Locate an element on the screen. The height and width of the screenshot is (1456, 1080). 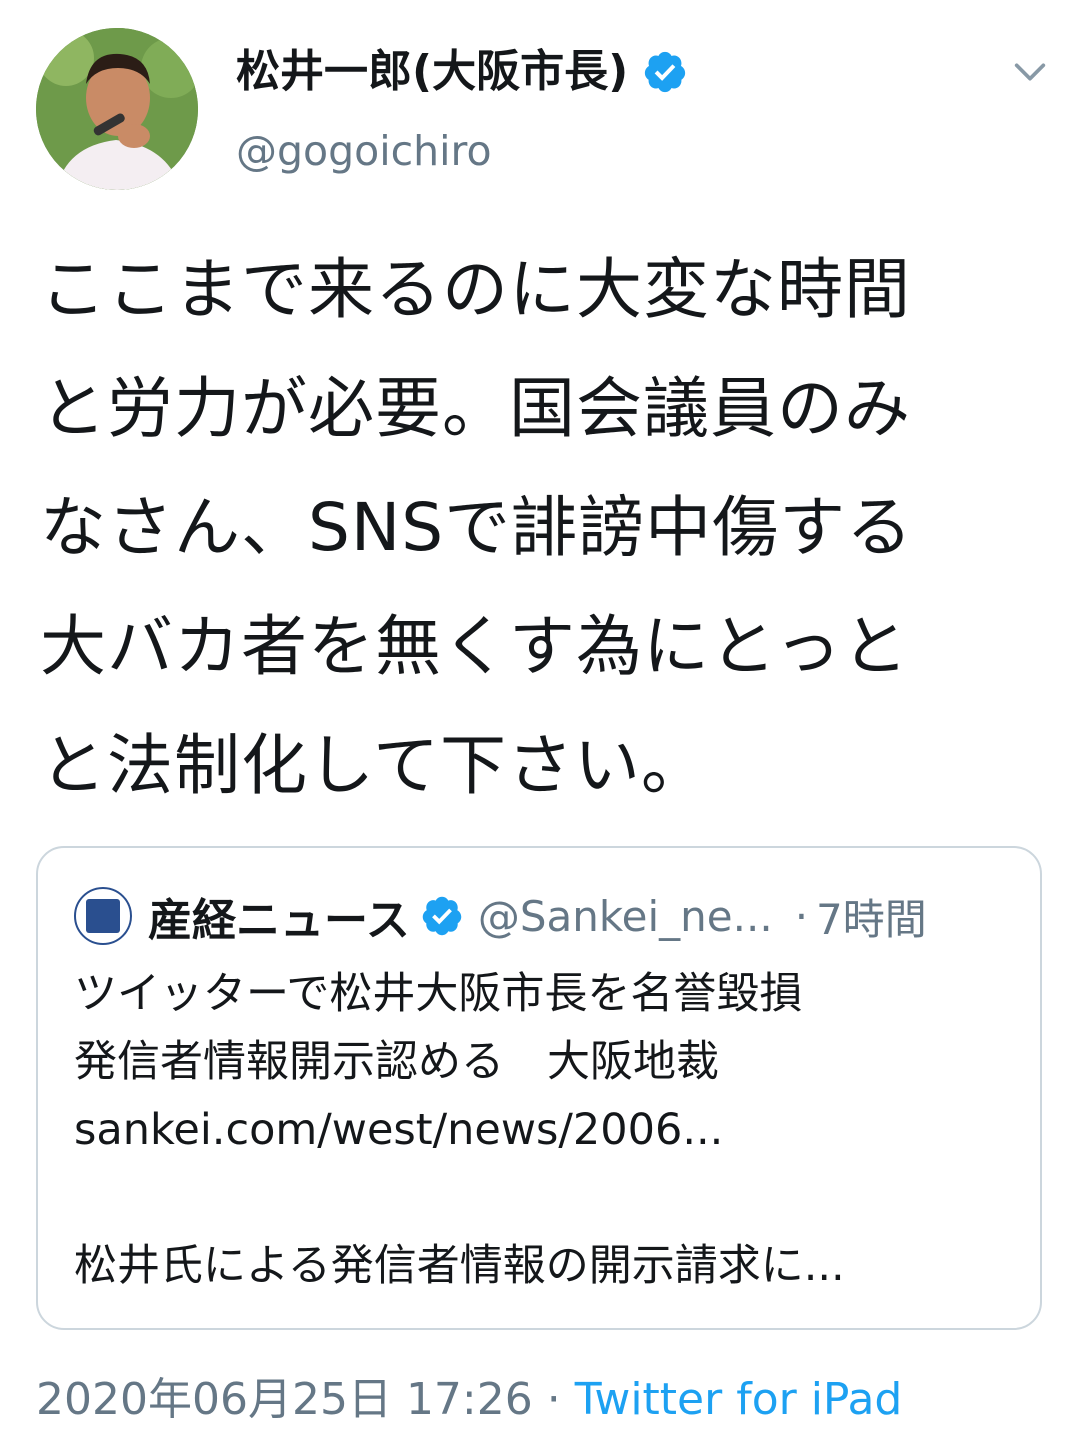
tweet-line: ここまで来るのに大変な時間 is located at coordinates (475, 289).